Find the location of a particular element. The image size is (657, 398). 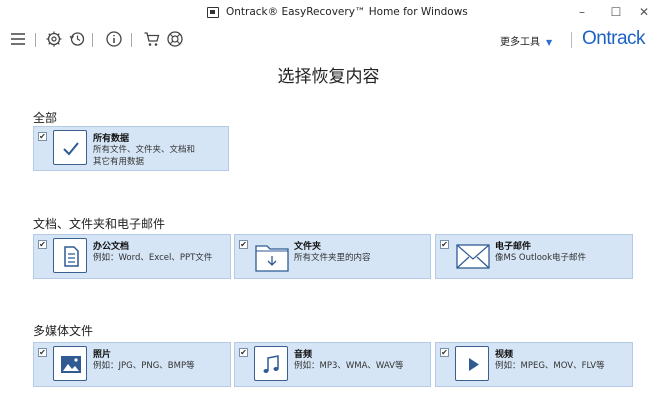

card-photos: ✔ 照片 例如：JPG、PNG、BMP等 is located at coordinates (132, 364).